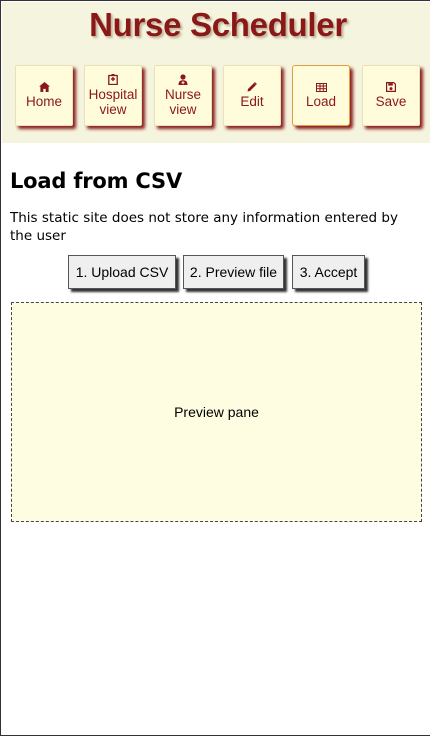 The width and height of the screenshot is (430, 736). Describe the element at coordinates (183, 109) in the screenshot. I see `nav-nurse-view-label-line2: view` at that location.